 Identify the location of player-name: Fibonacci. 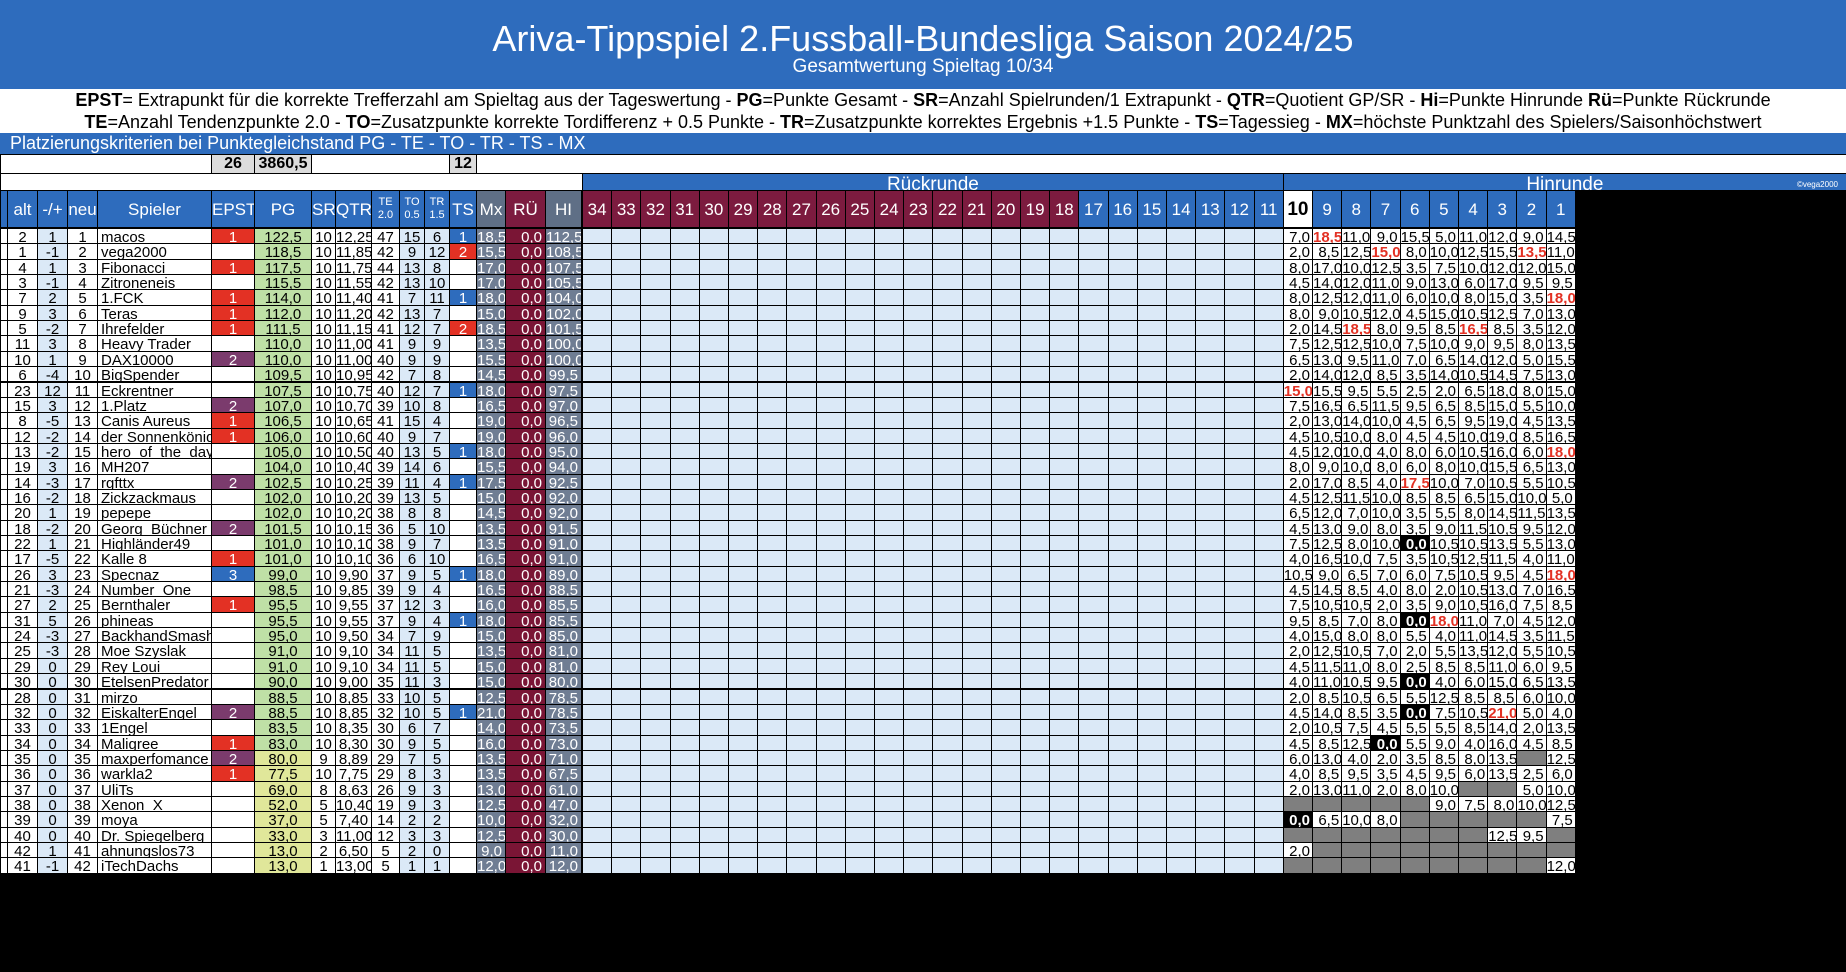
(154, 267).